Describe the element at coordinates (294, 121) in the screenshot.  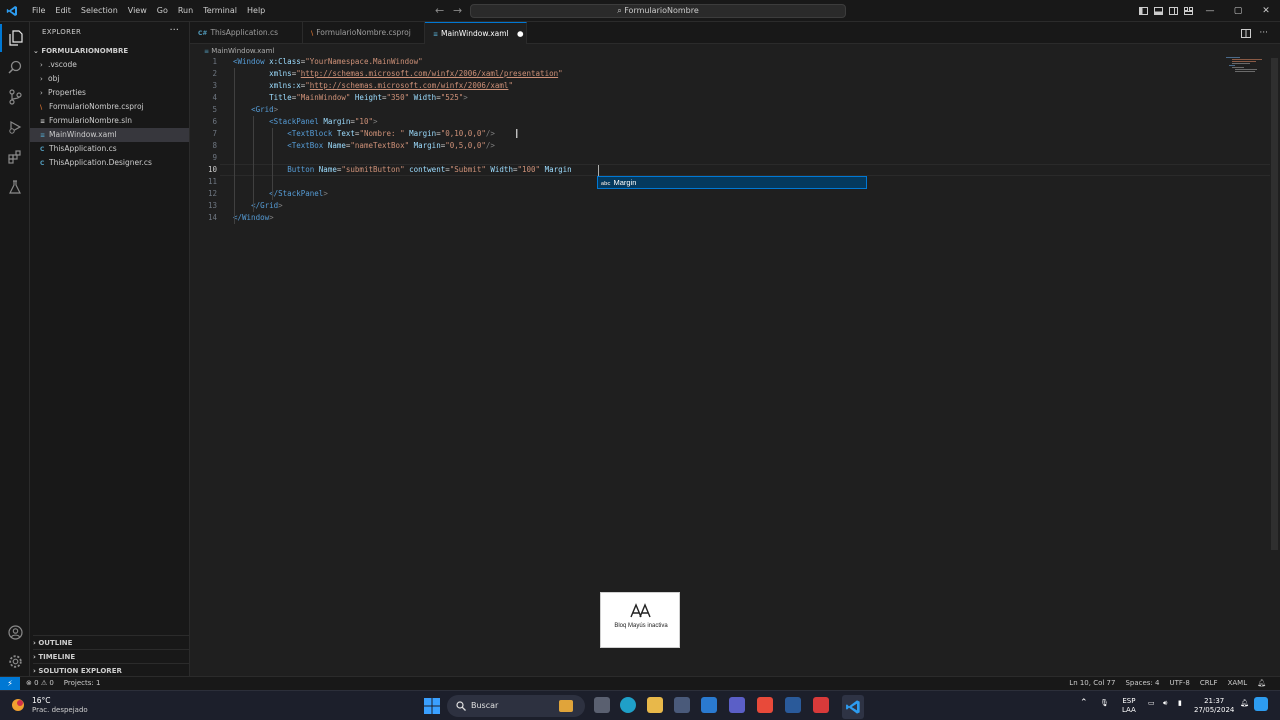
I see `code-token: <StackPanel` at that location.